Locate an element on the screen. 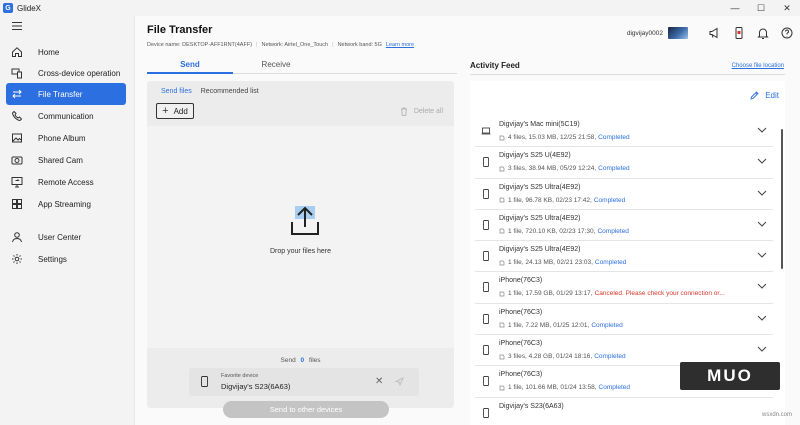  bell-icon is located at coordinates (763, 33).